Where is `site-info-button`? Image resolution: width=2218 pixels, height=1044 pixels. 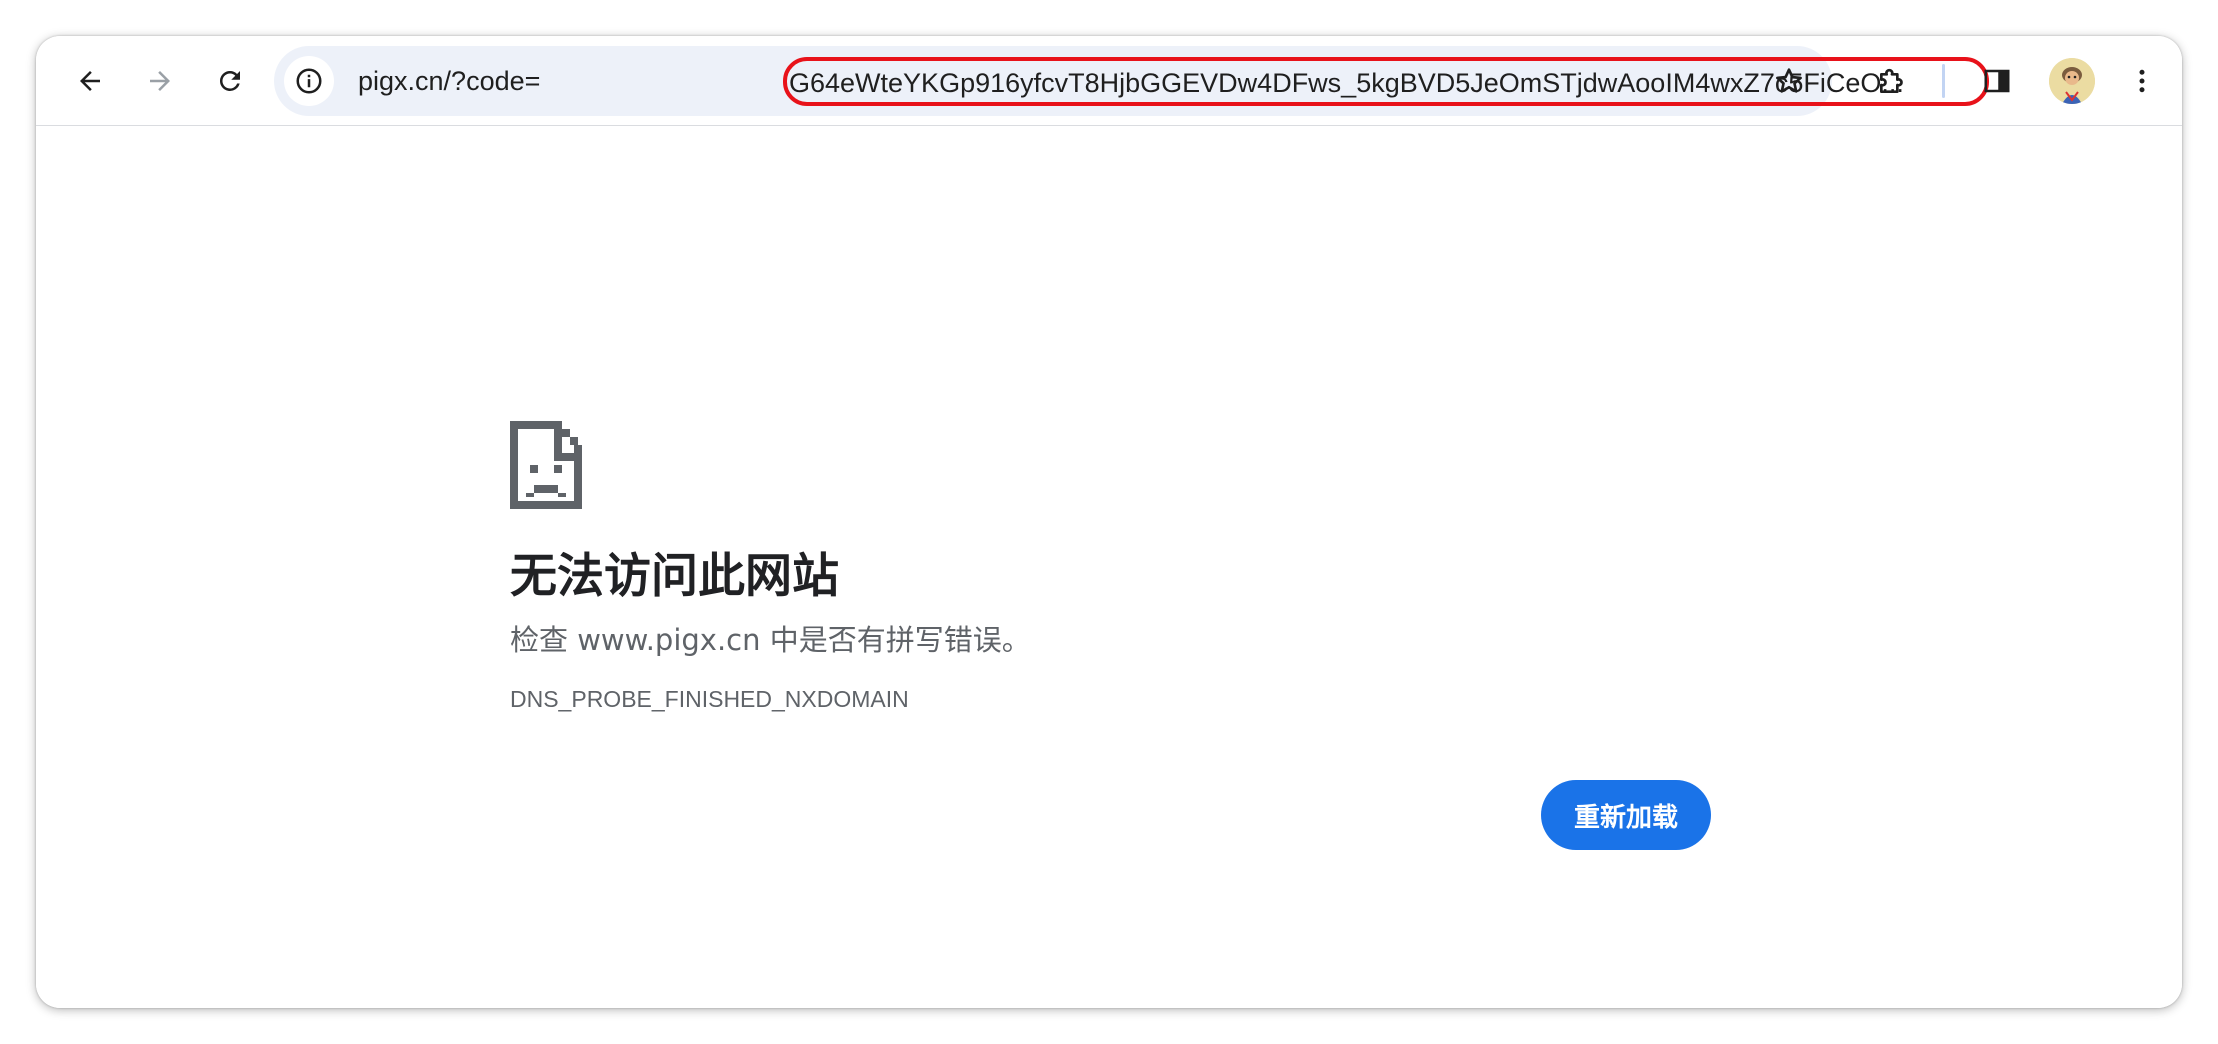 site-info-button is located at coordinates (309, 81).